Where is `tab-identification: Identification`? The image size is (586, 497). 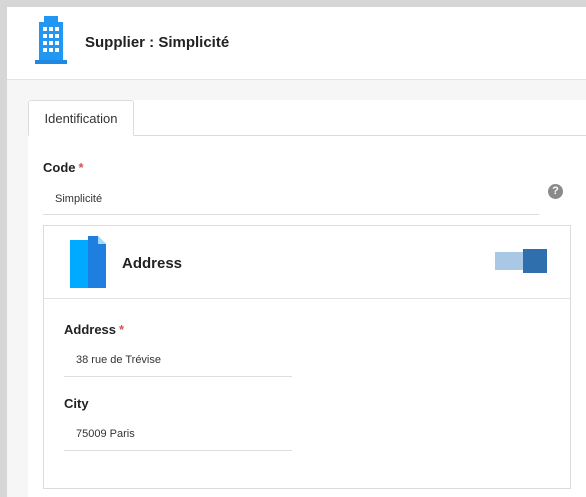
tab-identification: Identification is located at coordinates (81, 118).